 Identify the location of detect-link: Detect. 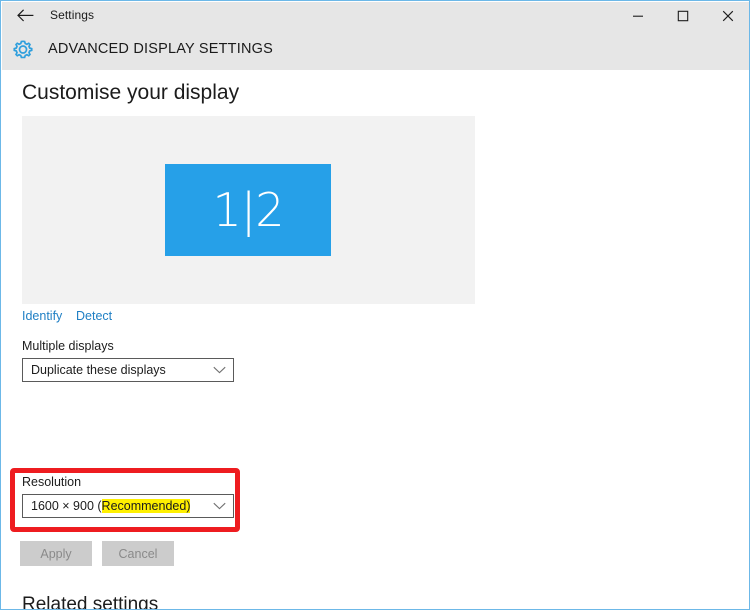
(94, 316).